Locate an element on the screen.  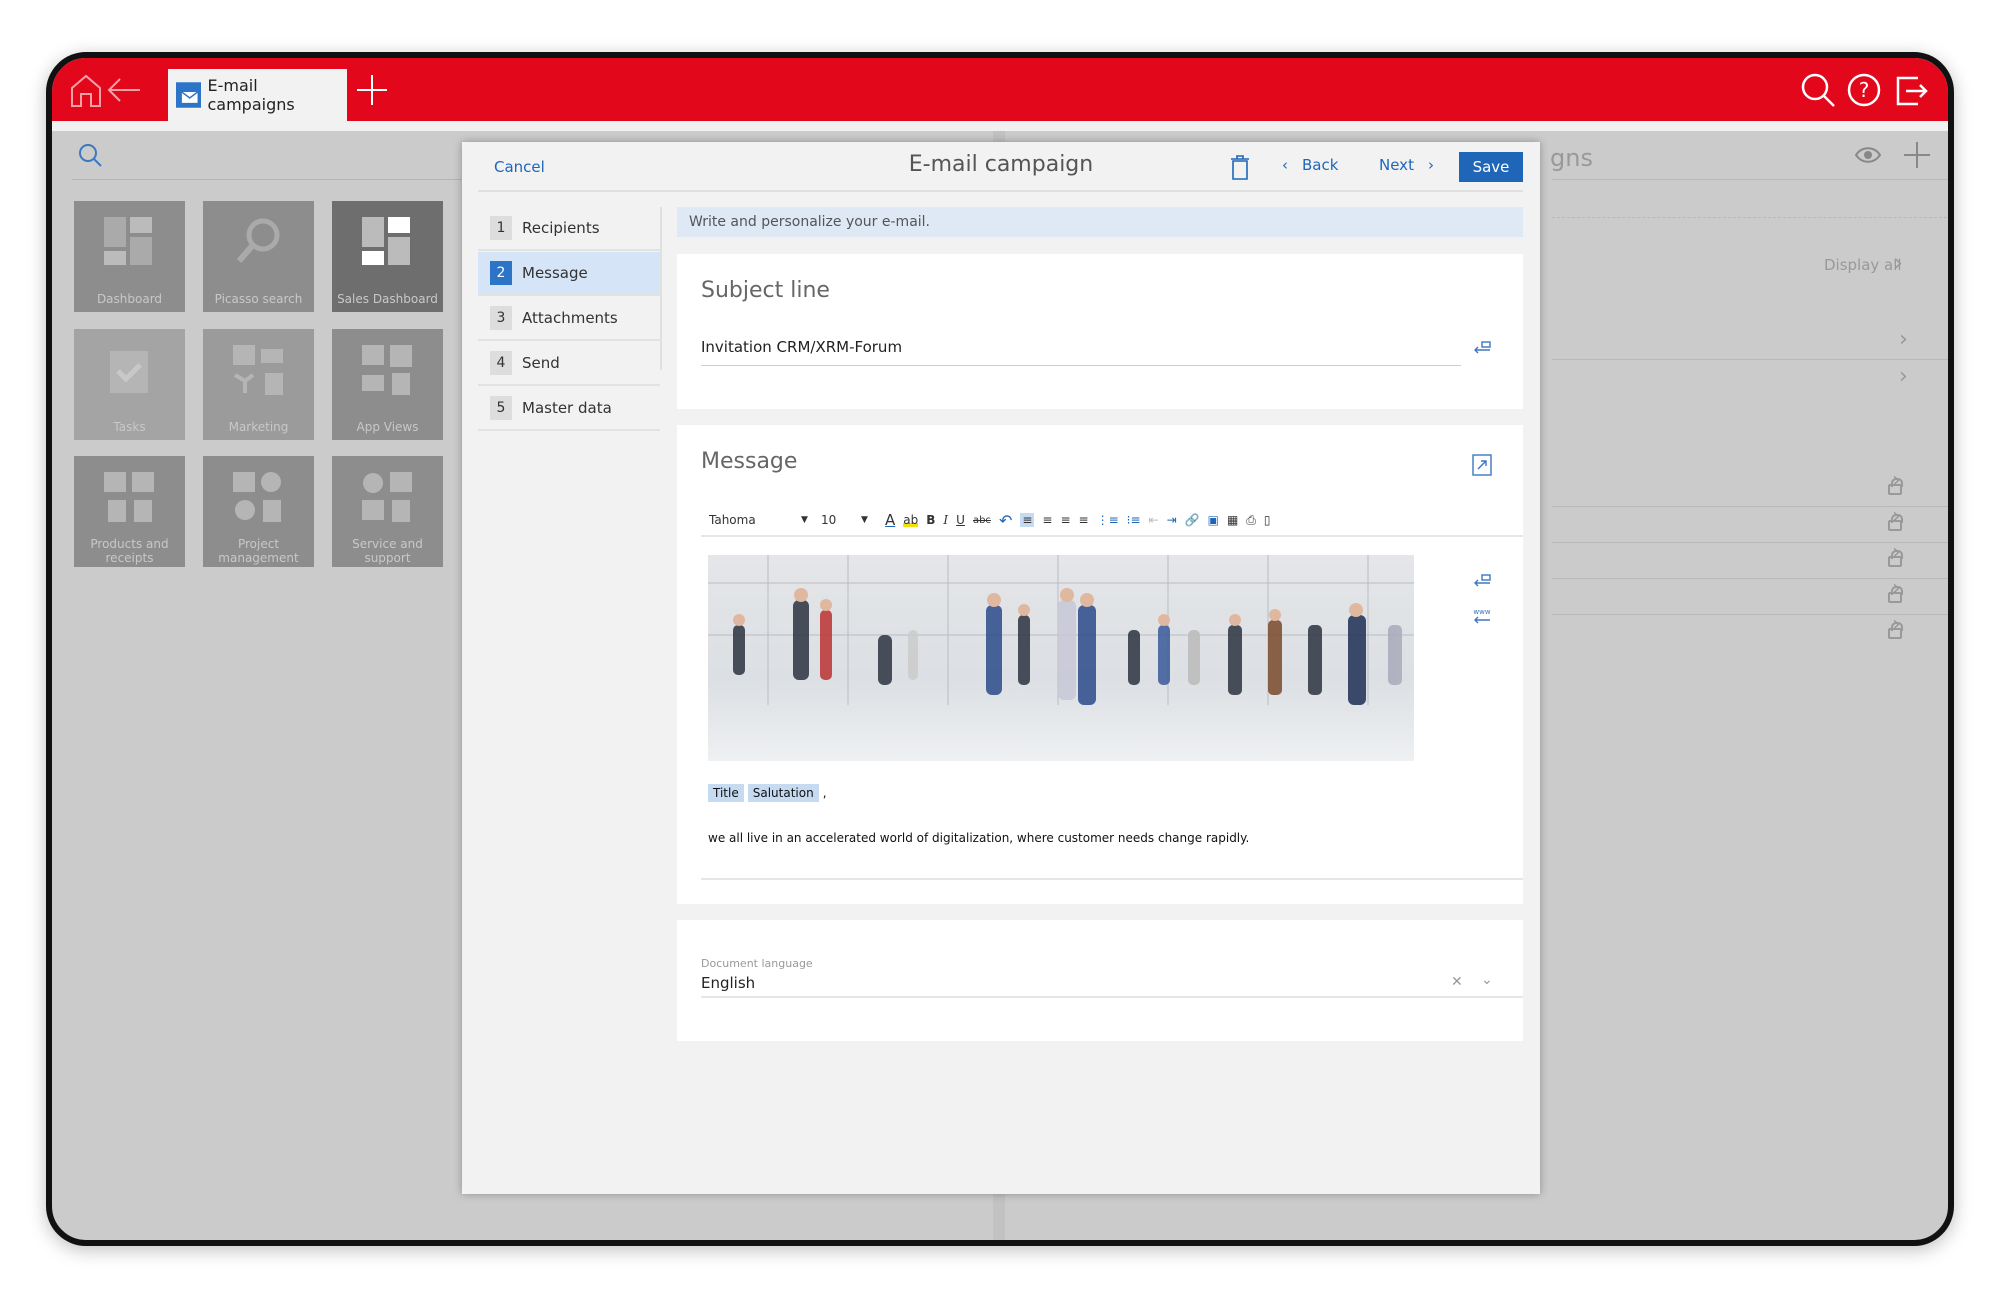
eye-icon is located at coordinates (1868, 155).